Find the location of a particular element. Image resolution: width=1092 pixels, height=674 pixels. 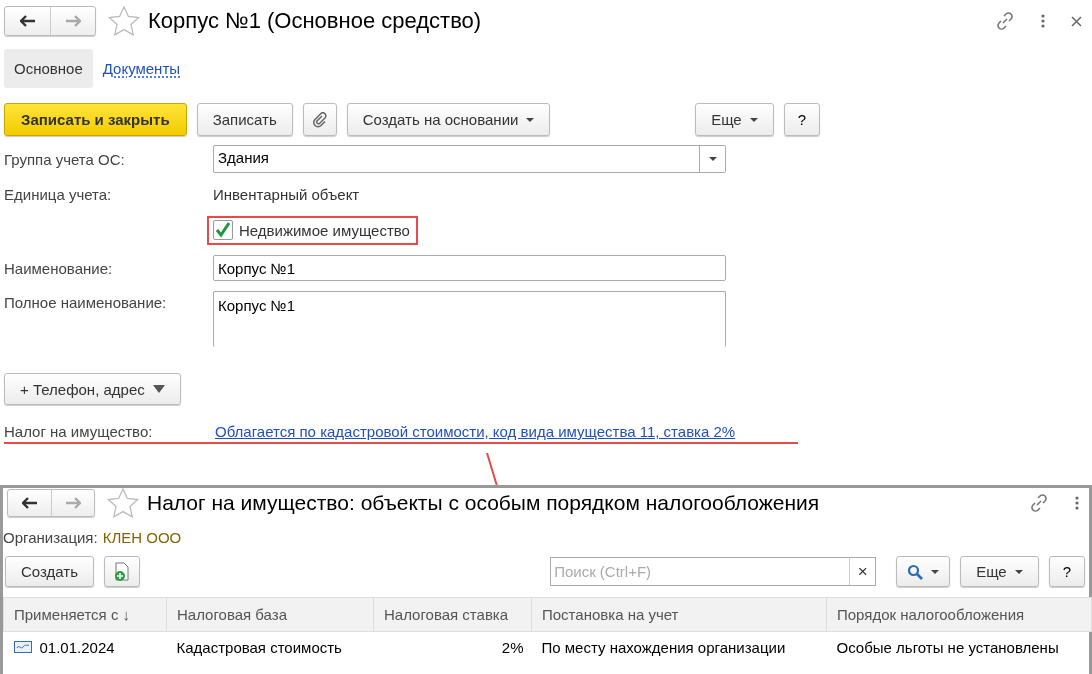

column-header: Порядок налогообложения is located at coordinates (959, 614).